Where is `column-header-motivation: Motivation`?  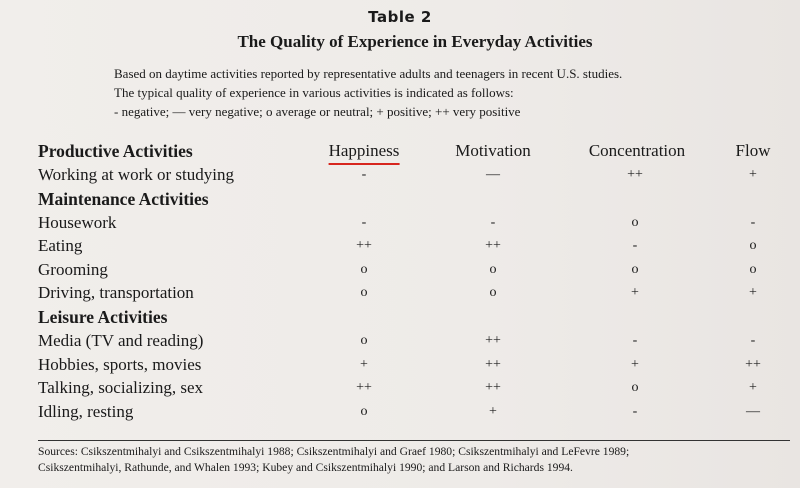
column-header-motivation: Motivation is located at coordinates (493, 150).